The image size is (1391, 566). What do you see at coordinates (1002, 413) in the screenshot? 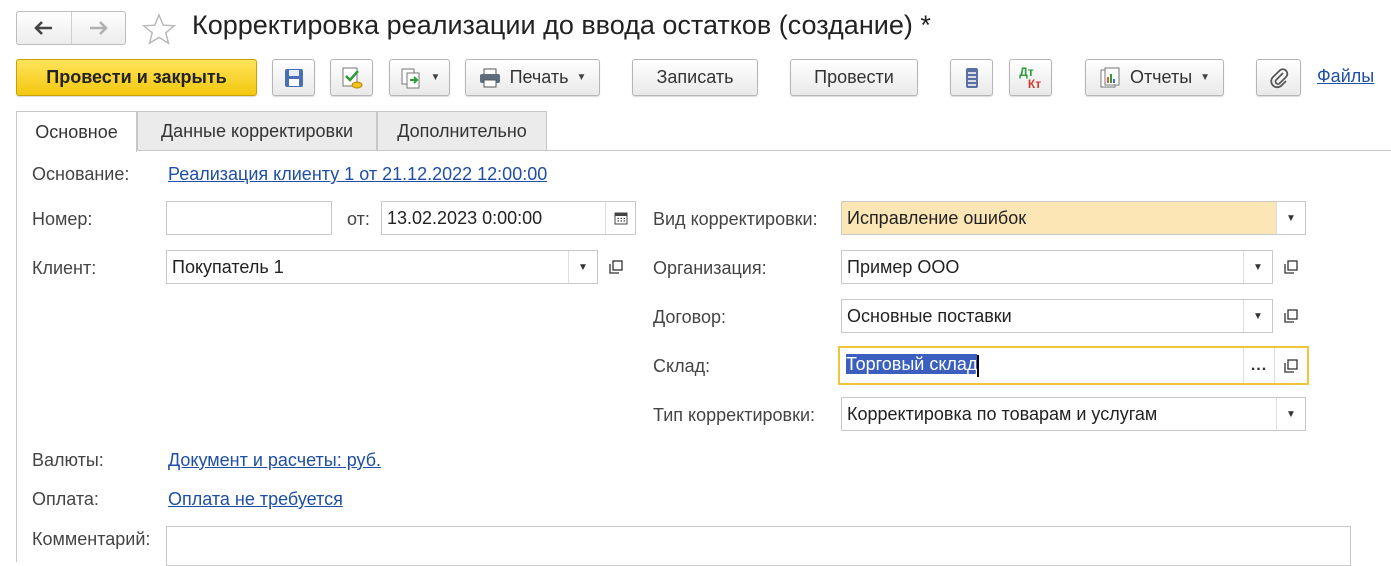
I see `correction-type-value: Корректировка по товарам и услугам` at bounding box center [1002, 413].